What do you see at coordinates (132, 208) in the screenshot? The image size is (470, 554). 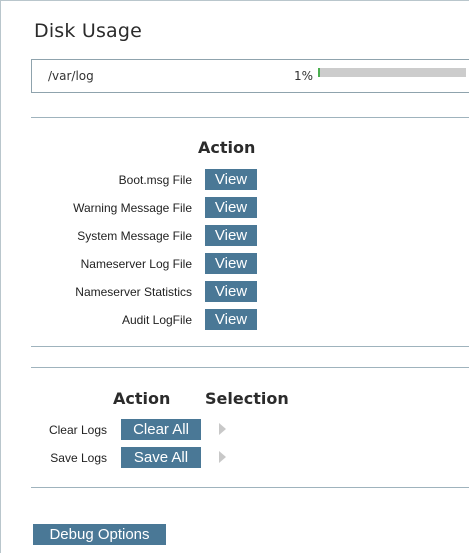 I see `log-label-warning: Warning Message File` at bounding box center [132, 208].